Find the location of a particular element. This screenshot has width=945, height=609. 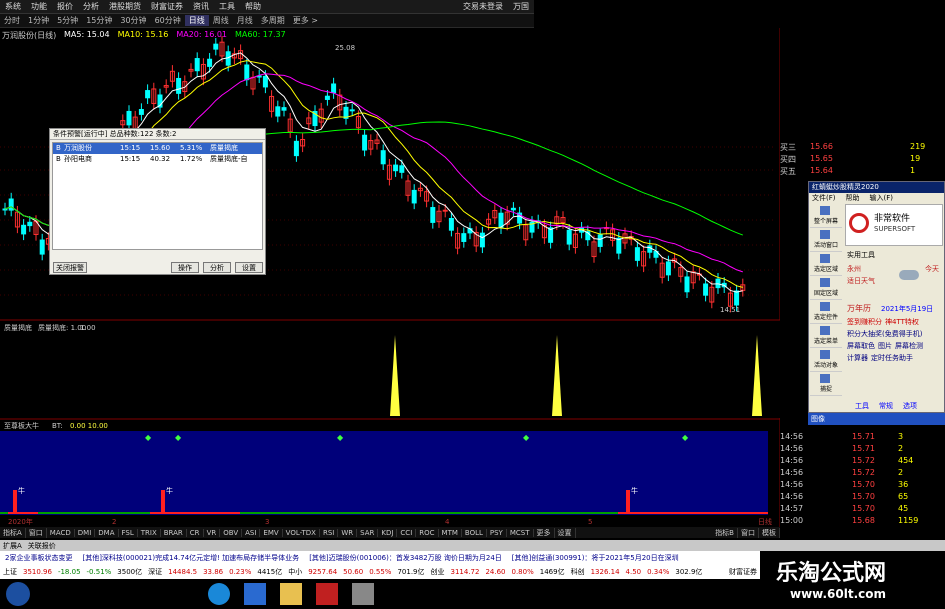

index-value: 14484.5 is located at coordinates (183, 572).